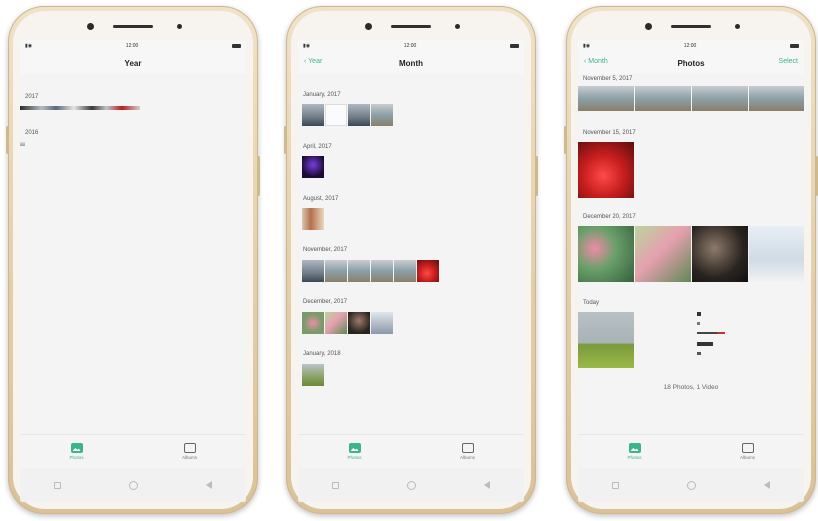 The image size is (818, 521). I want to click on date-label: December 20, 2017, so click(609, 217).